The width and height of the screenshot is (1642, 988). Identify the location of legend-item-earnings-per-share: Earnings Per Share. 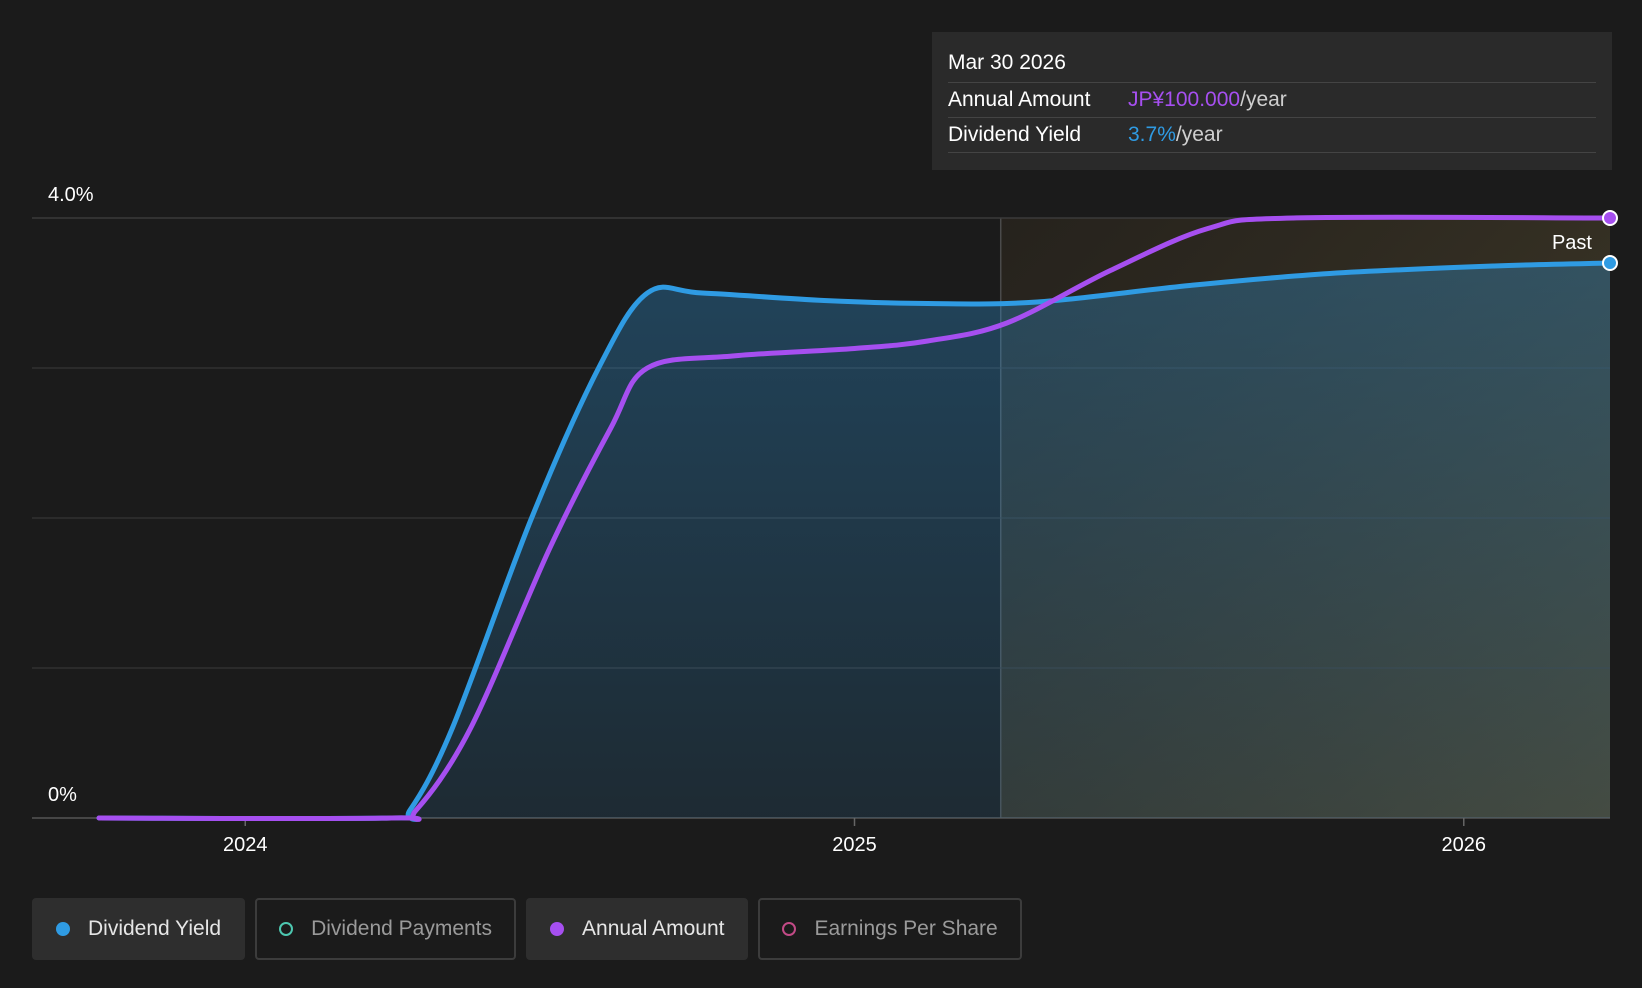
(890, 929).